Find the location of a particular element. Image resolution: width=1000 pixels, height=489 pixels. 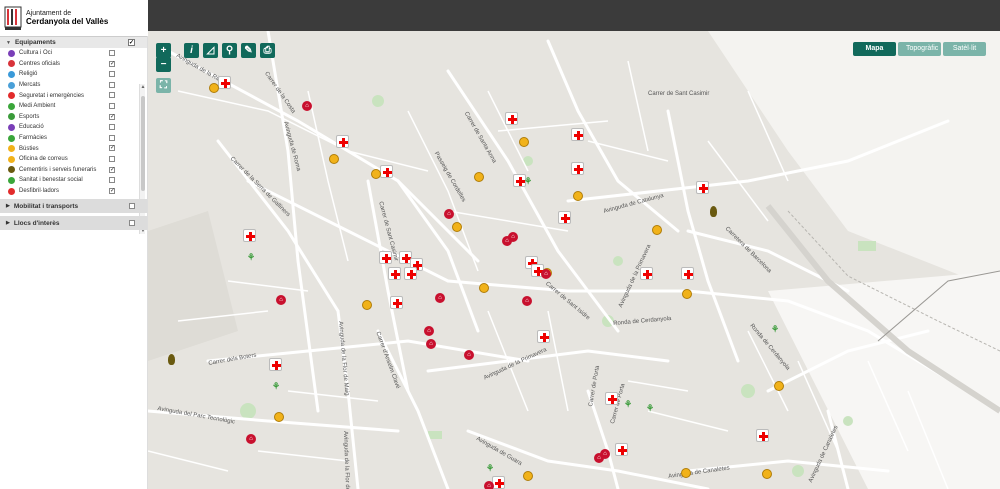

sub-section: ▶ Llocs d'interès is located at coordinates (73, 223).